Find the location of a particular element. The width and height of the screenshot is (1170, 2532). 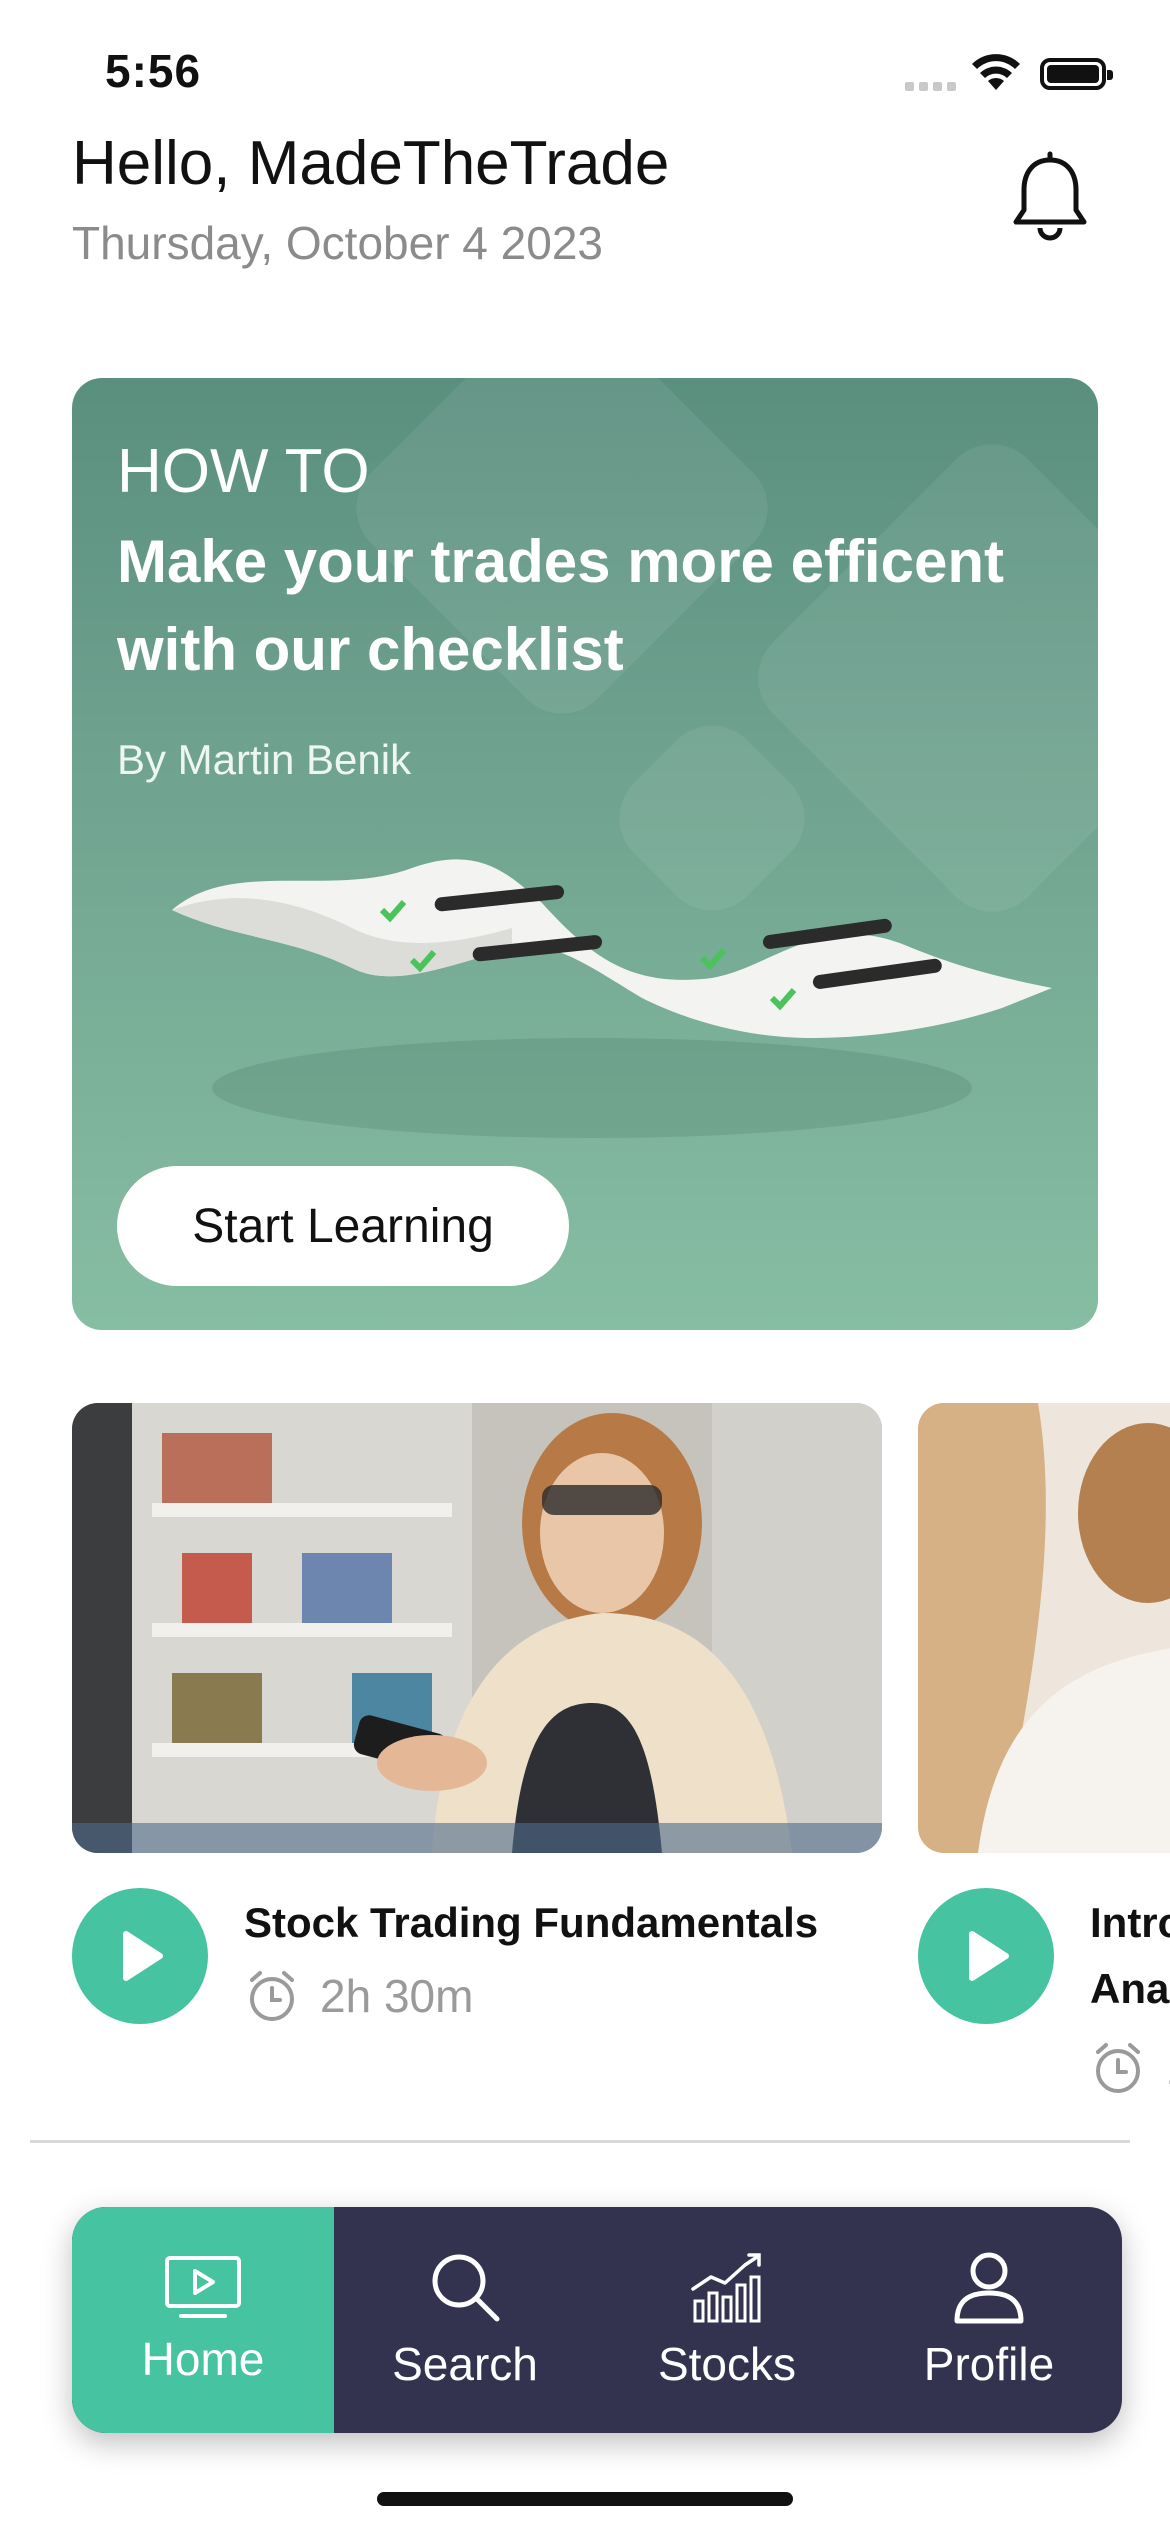

cellular-signal-icon is located at coordinates (933, 87).